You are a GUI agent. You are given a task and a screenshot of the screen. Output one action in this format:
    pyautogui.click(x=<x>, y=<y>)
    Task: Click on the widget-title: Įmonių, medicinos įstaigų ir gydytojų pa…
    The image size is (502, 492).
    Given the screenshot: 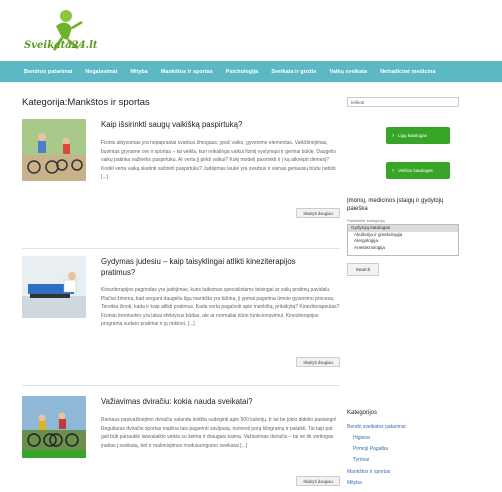 What is the action you would take?
    pyautogui.click(x=395, y=205)
    